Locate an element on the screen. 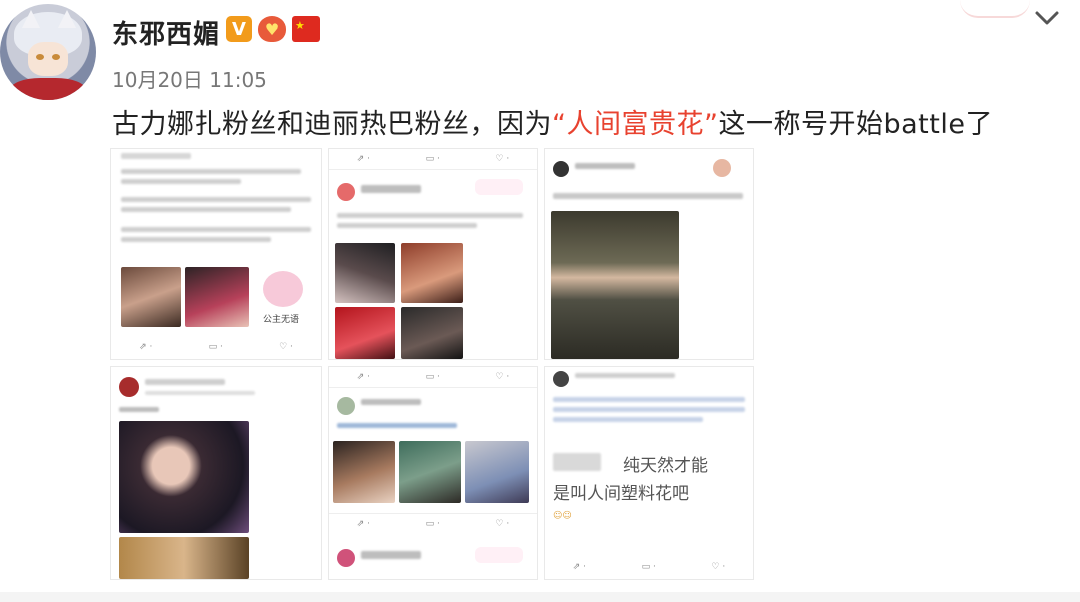 The width and height of the screenshot is (1080, 602). thumbnail-5: ⇗ · ▭ · ♡ · ⇗ · ▭ · ♡ · is located at coordinates (433, 473).